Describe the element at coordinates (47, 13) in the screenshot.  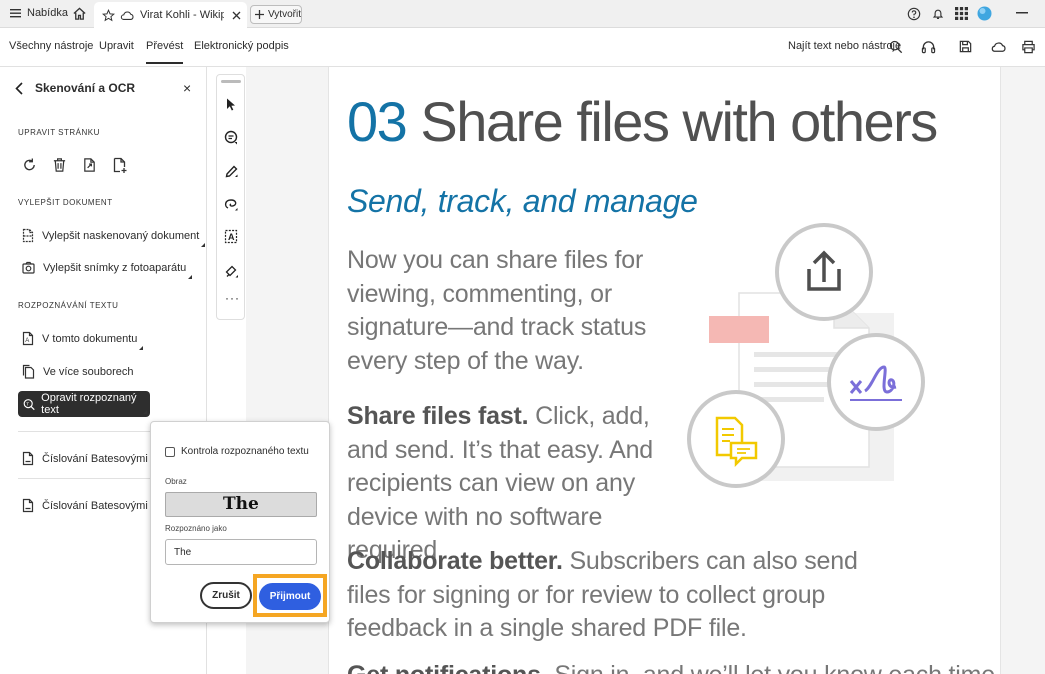
I see `menu-label: Nabídka` at that location.